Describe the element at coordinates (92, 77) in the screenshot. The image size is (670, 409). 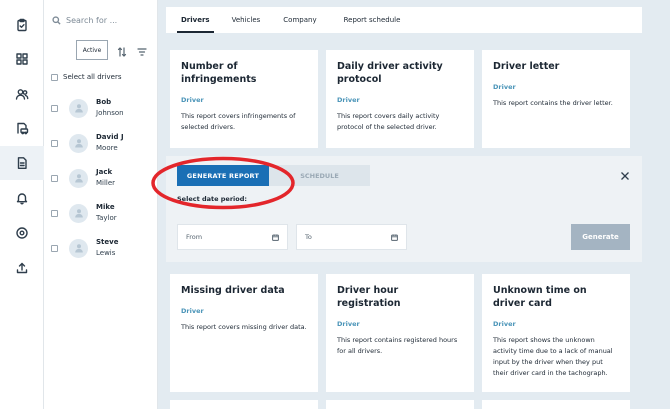
I see `select-all-label: Select all drivers` at that location.